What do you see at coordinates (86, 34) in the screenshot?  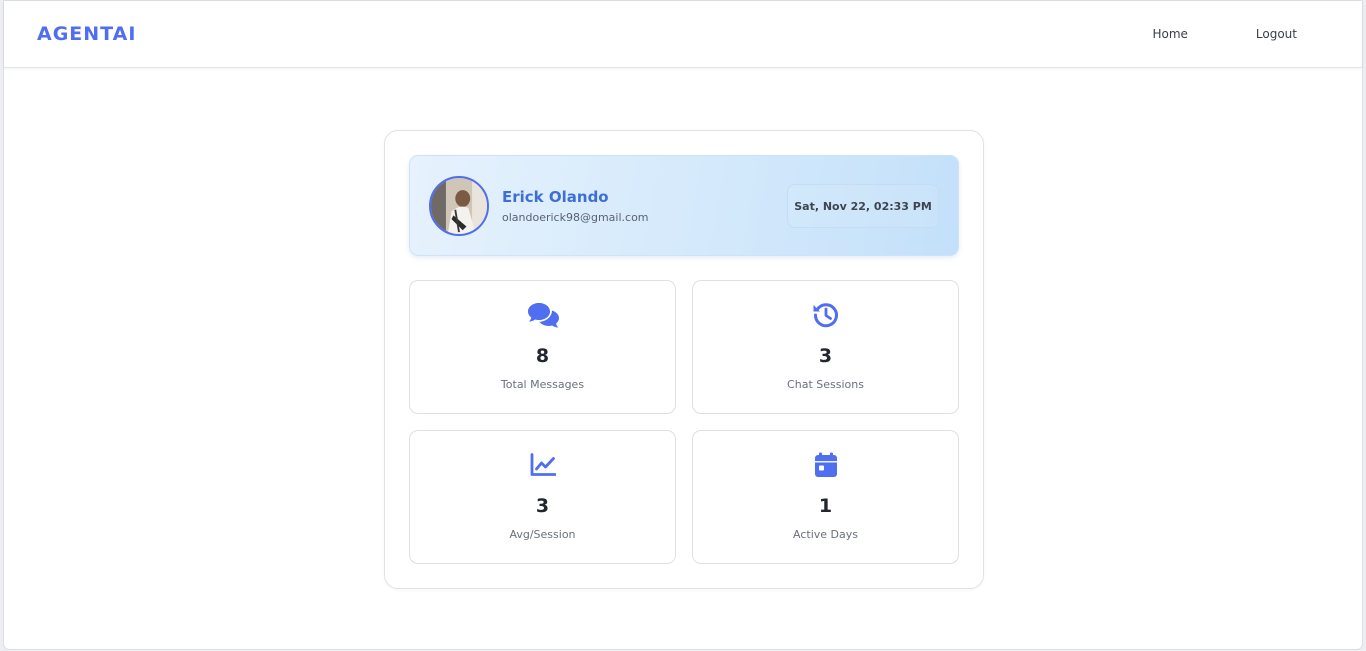 I see `brand-logo: AGENTAI` at bounding box center [86, 34].